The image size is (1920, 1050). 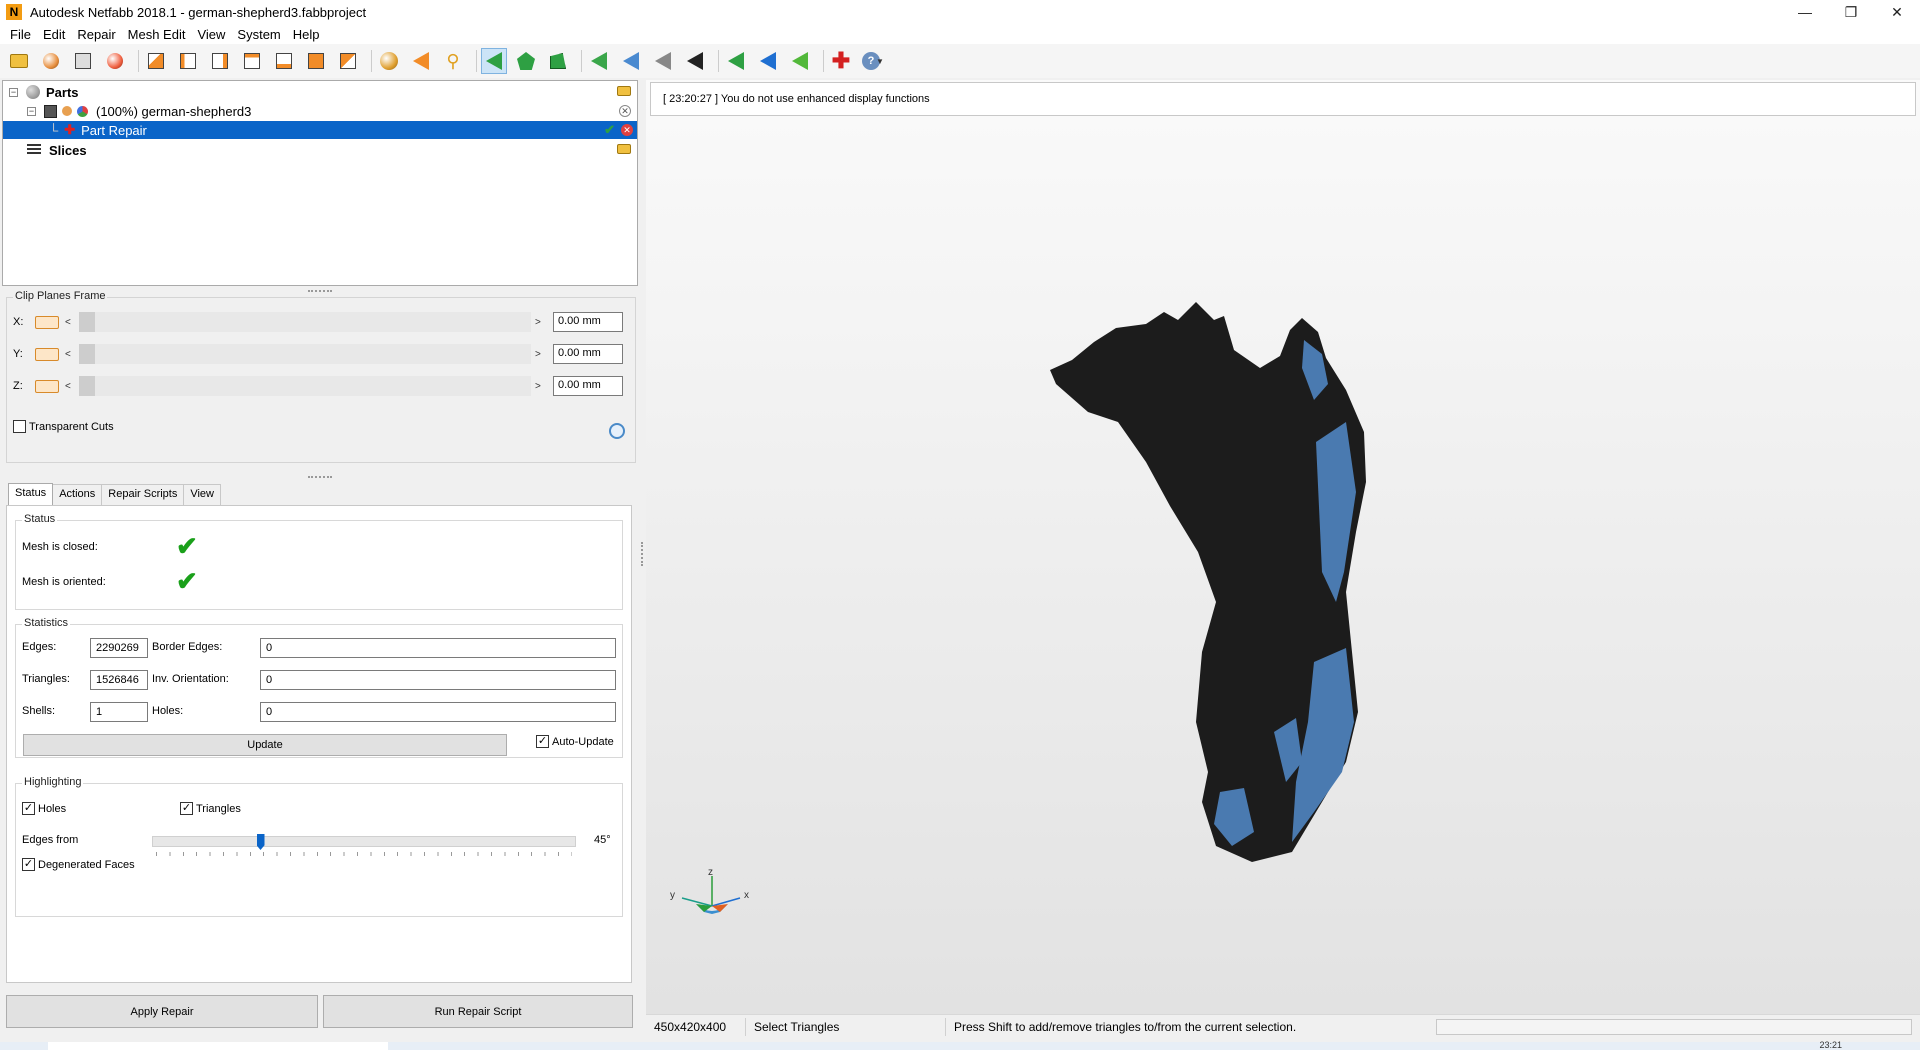 I want to click on select-surface-icon, so click(x=526, y=61).